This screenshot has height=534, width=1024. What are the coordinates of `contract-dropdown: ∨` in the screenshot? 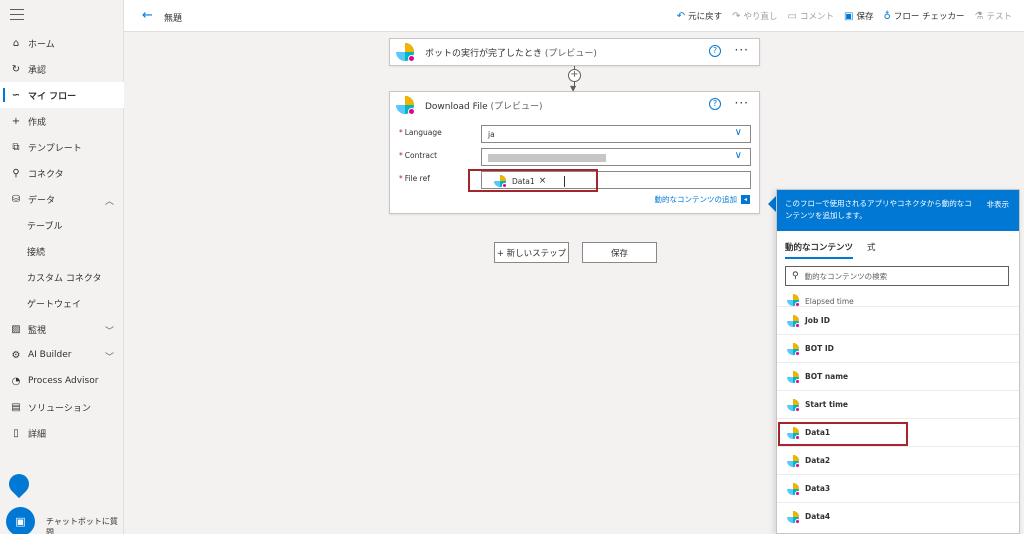 It's located at (616, 157).